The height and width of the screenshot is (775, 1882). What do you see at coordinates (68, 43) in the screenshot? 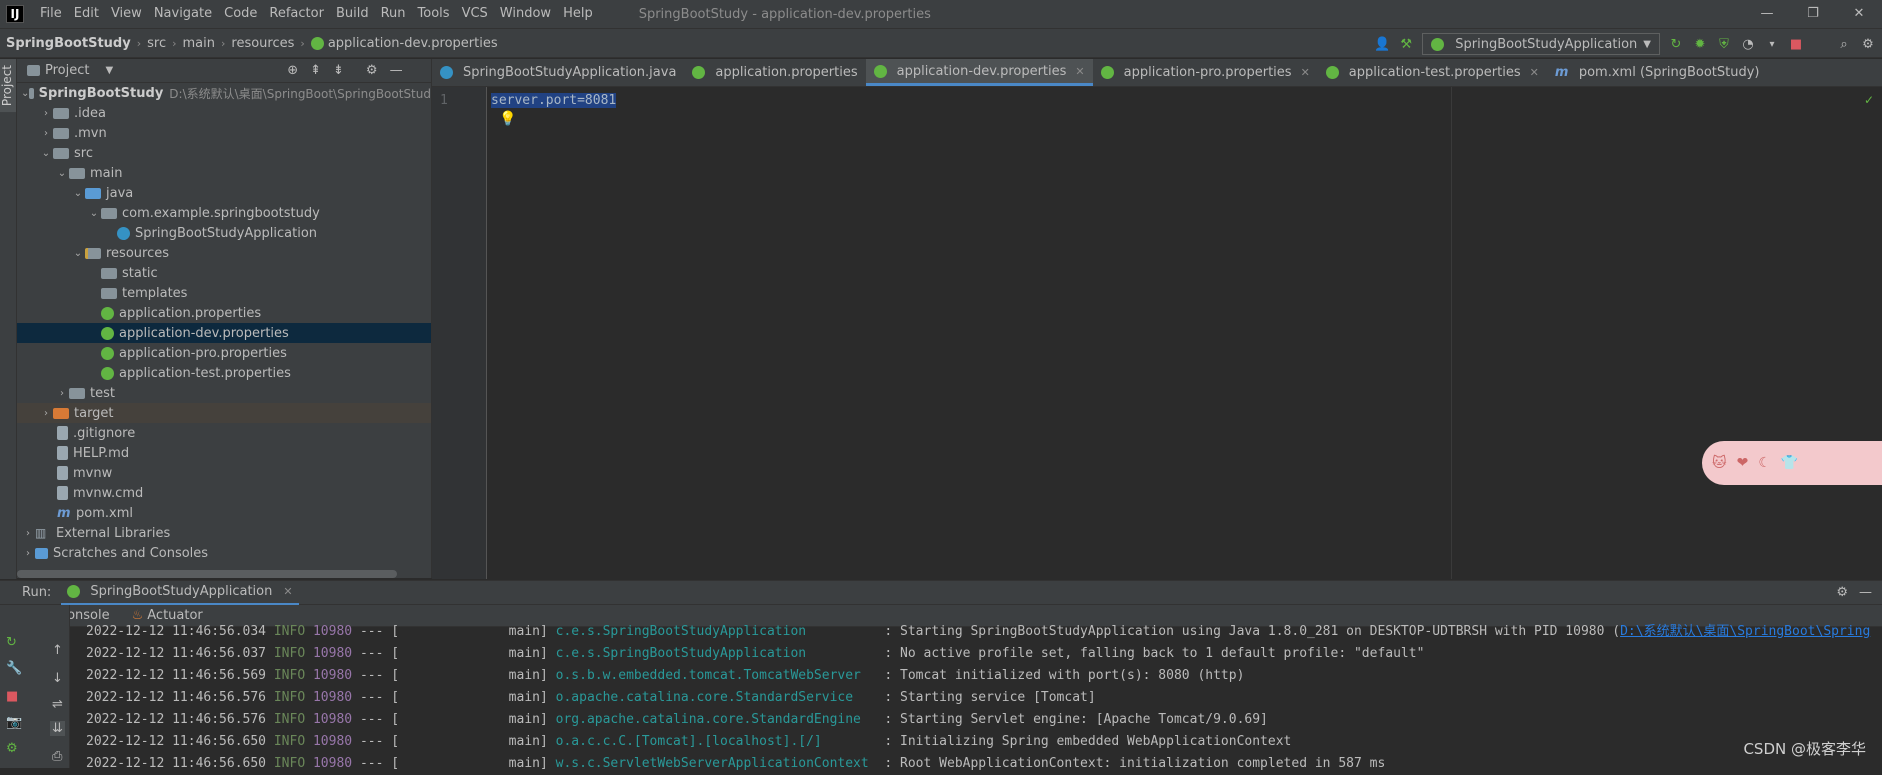
I see `breadcrumb-project: SpringBootStudy` at bounding box center [68, 43].